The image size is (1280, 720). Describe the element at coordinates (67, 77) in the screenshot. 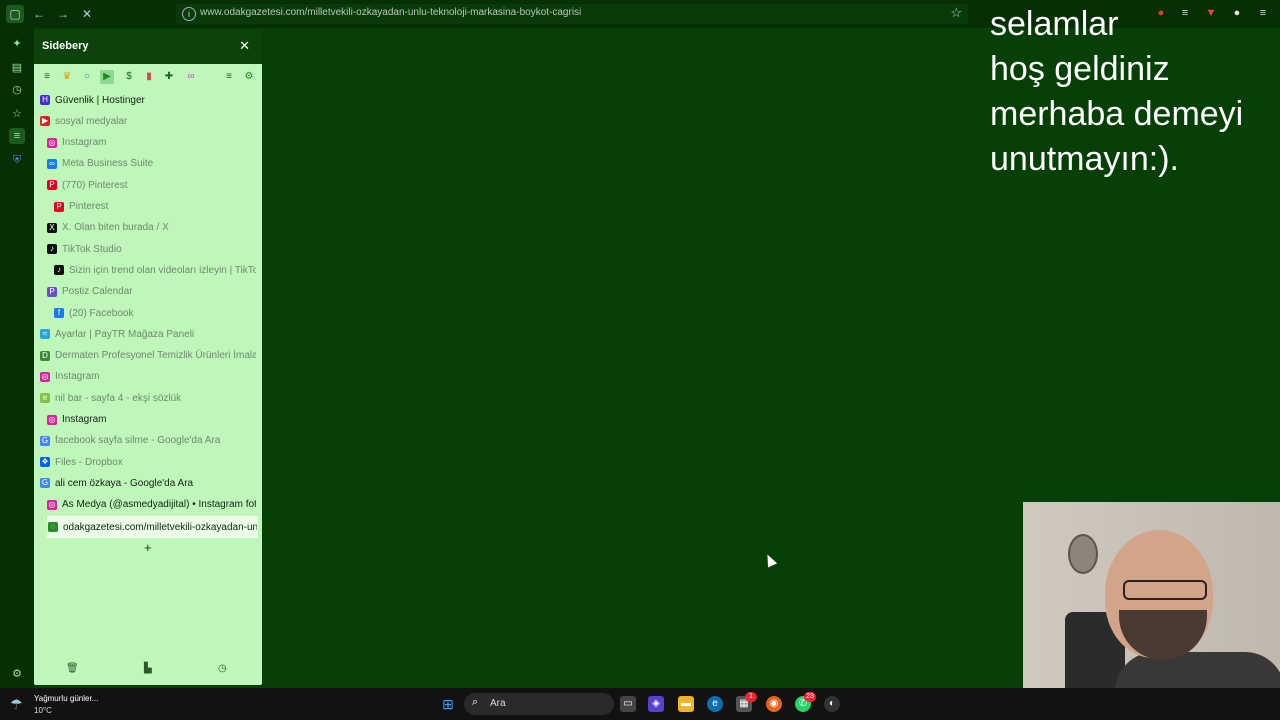

I see `panel-crown-icon: ♛` at that location.